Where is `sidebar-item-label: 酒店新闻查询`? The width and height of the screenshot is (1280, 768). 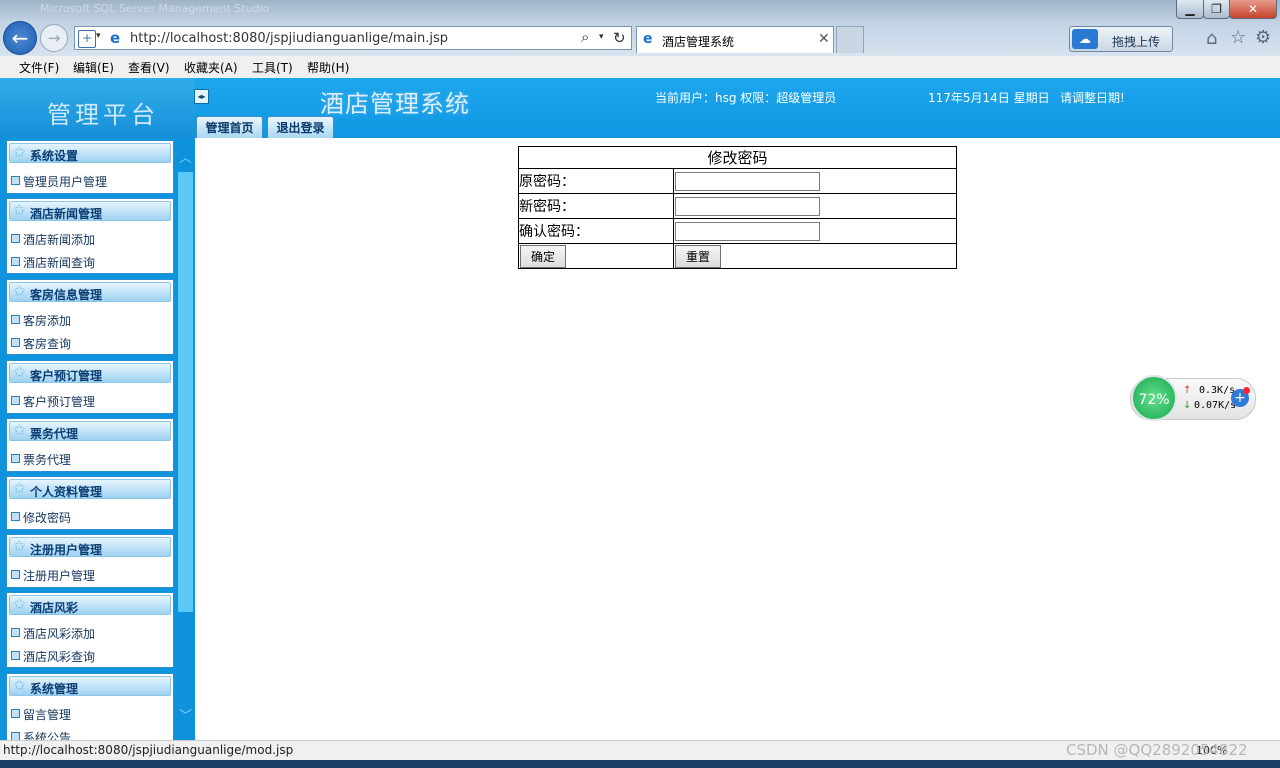 sidebar-item-label: 酒店新闻查询 is located at coordinates (59, 263).